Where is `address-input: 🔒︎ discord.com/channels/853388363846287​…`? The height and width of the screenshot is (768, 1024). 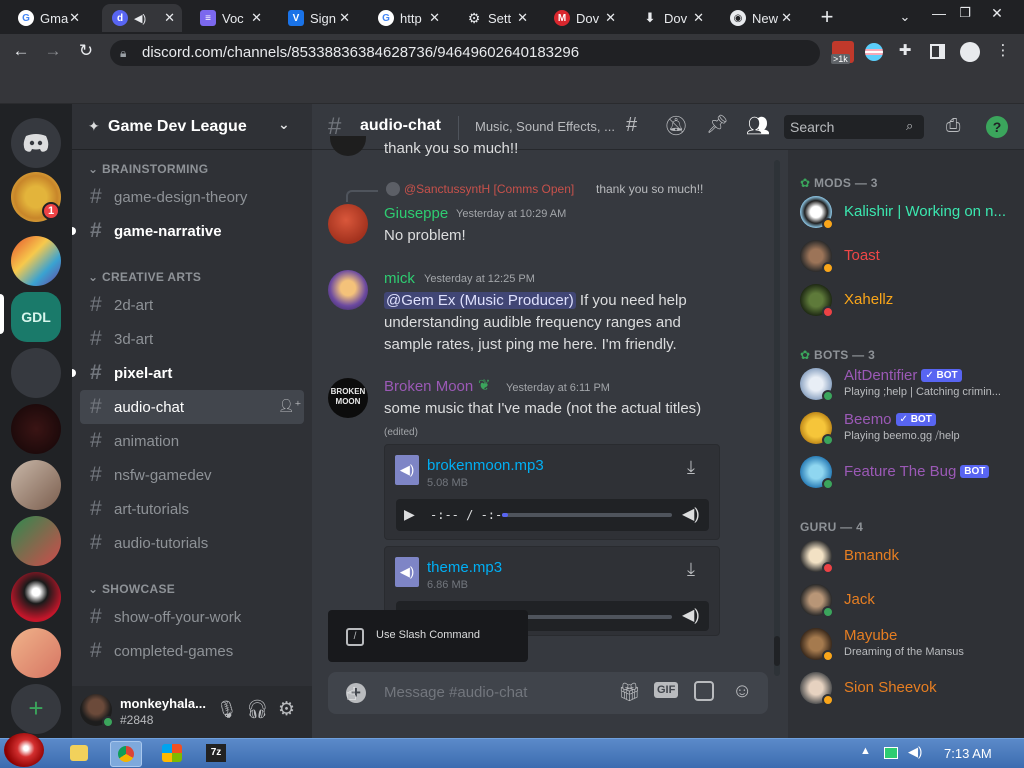
address-input: 🔒︎ discord.com/channels/853388363846287​… is located at coordinates (465, 53).